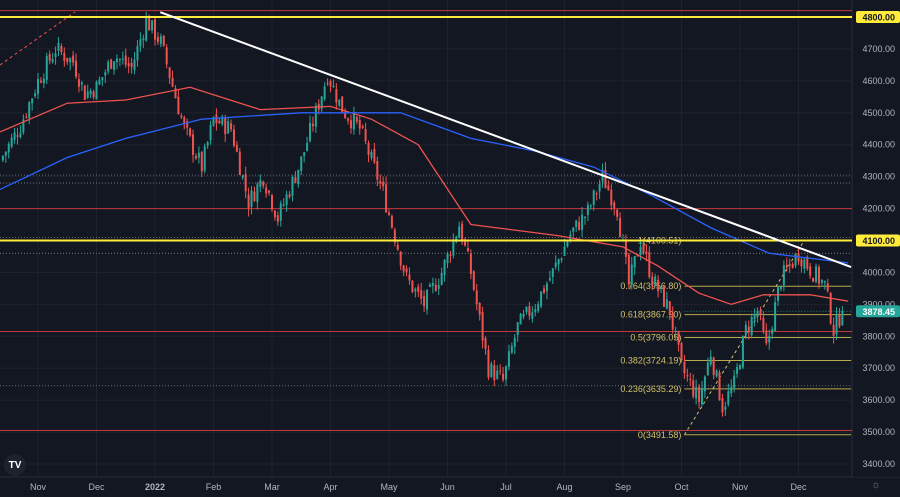 The image size is (900, 497). I want to click on price-tick-label: 4600.00, so click(878, 81).